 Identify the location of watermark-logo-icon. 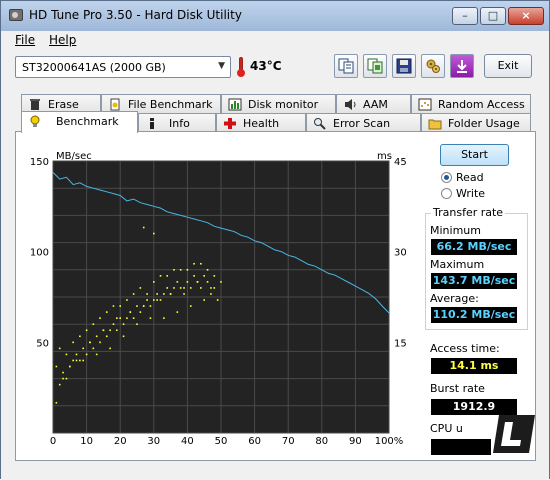
(514, 434).